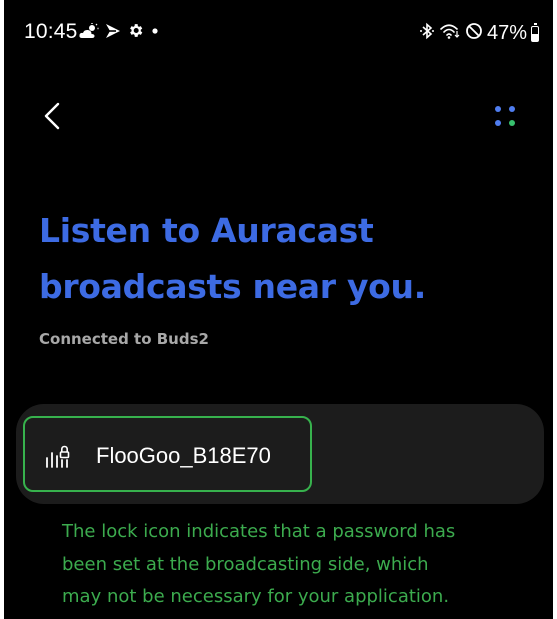 The width and height of the screenshot is (557, 619). What do you see at coordinates (58, 456) in the screenshot?
I see `broadcast-locked-icon` at bounding box center [58, 456].